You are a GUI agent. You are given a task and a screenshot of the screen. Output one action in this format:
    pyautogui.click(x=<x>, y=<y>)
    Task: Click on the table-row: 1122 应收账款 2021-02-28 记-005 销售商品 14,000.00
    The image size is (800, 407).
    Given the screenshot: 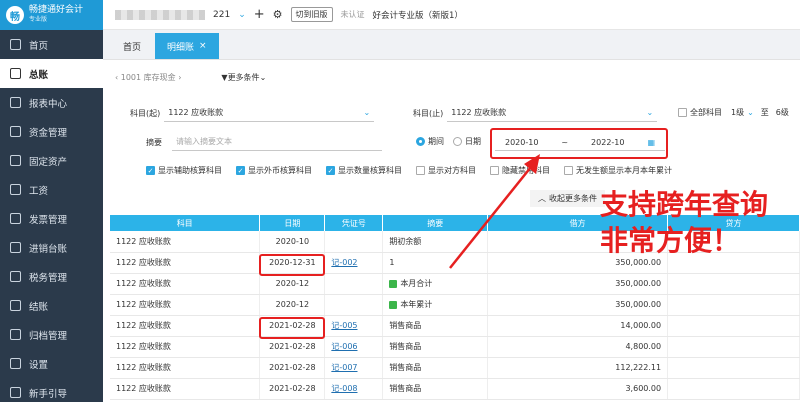 What is the action you would take?
    pyautogui.click(x=455, y=326)
    